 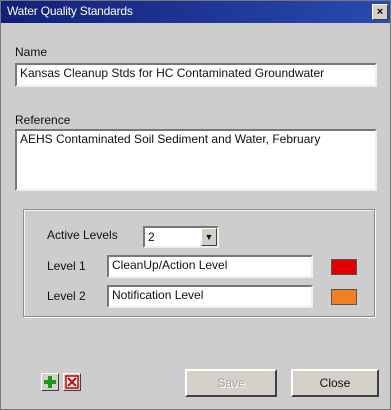 I want to click on reference-label: Reference, so click(x=43, y=120).